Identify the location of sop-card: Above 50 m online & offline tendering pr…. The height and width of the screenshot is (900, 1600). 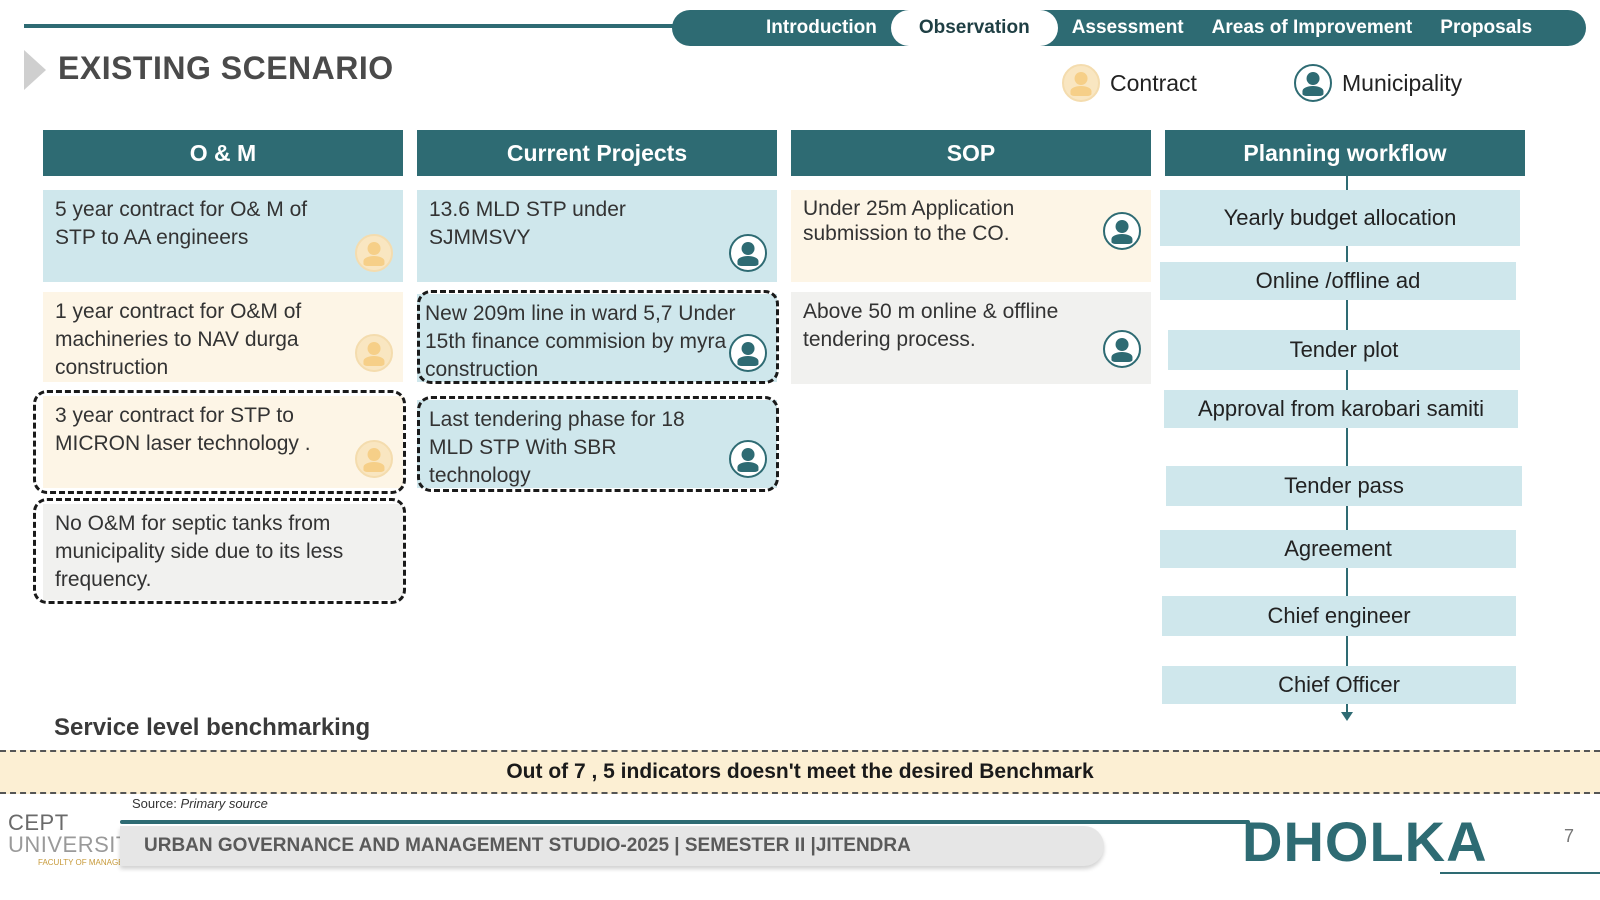
(971, 338).